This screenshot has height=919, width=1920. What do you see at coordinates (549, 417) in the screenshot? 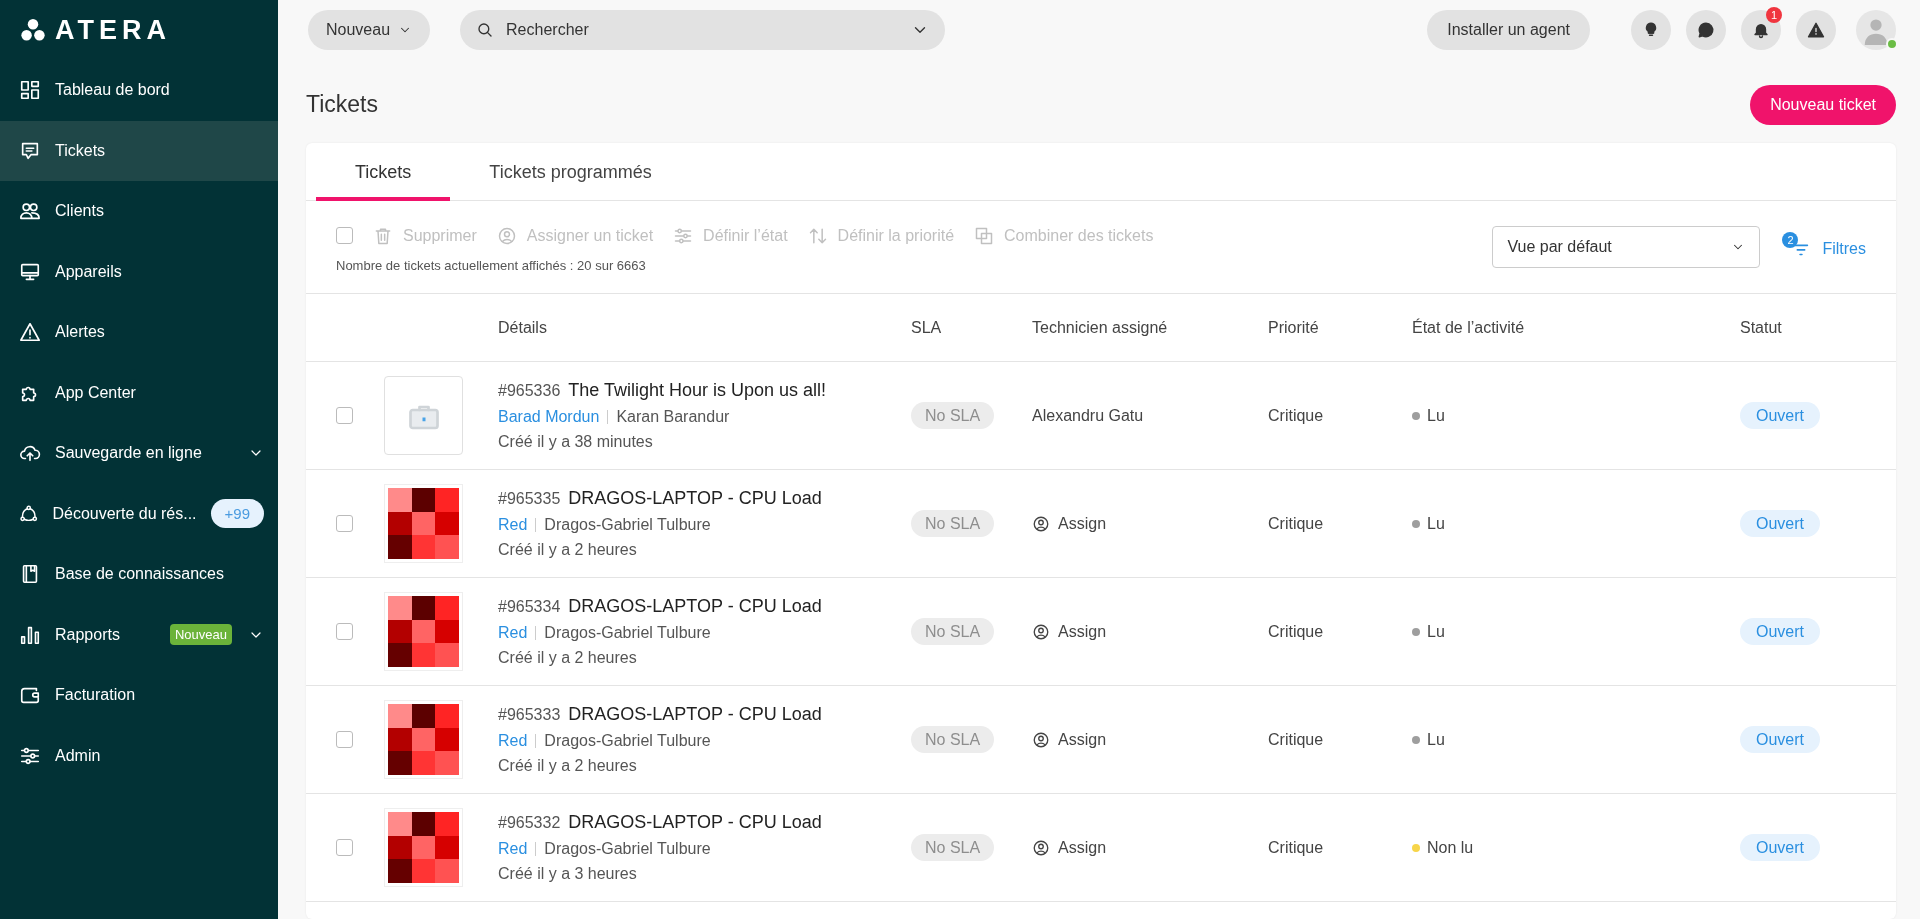
I see `customer-link: Barad Mordun` at bounding box center [549, 417].